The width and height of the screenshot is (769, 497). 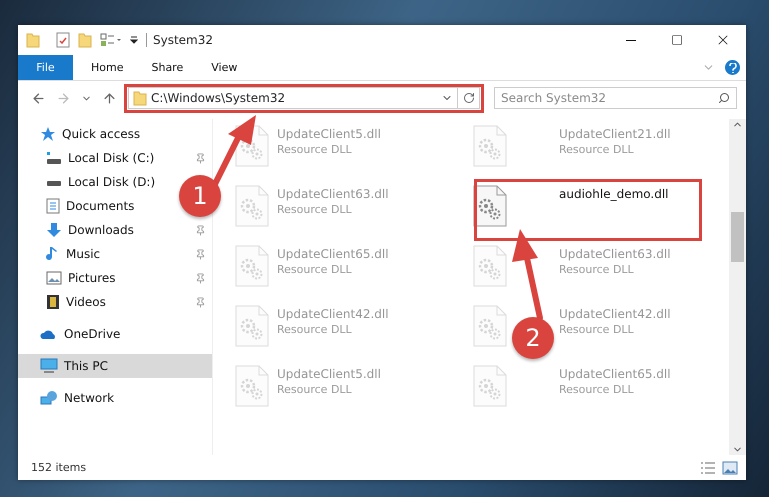 What do you see at coordinates (58, 467) in the screenshot?
I see `item-count: 152 items` at bounding box center [58, 467].